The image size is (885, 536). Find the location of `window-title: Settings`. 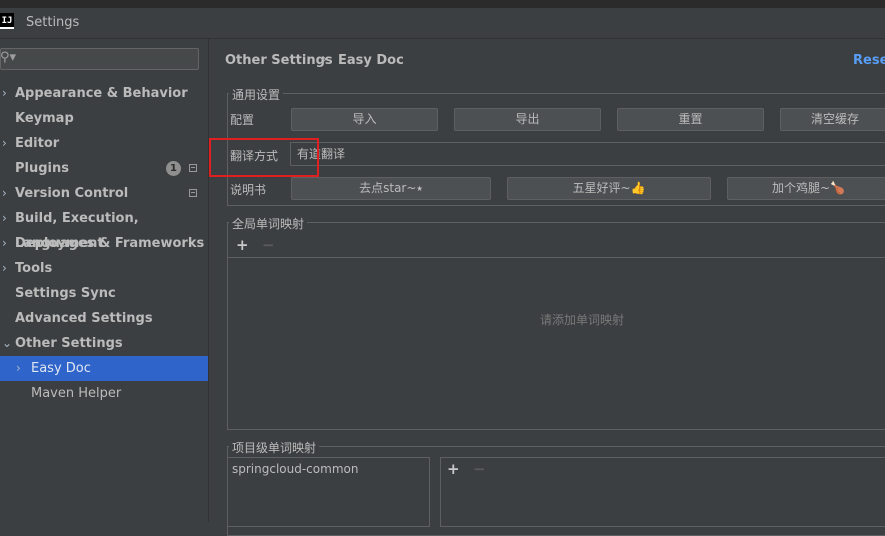

window-title: Settings is located at coordinates (53, 22).